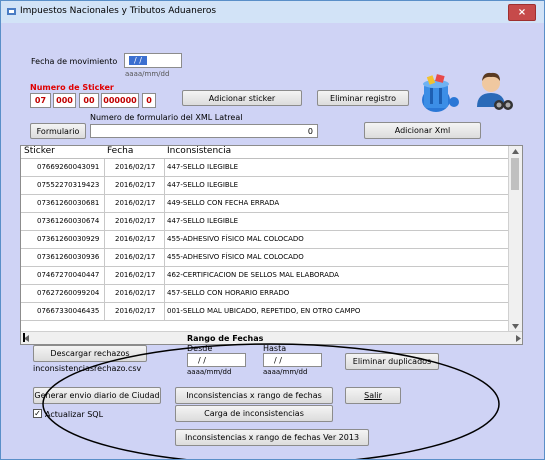  I want to click on formulario-value: 0, so click(310, 131).